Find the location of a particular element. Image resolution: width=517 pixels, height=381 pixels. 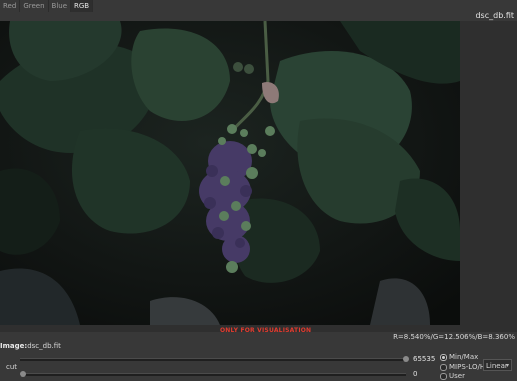

high-threshold-handle is located at coordinates (406, 359).